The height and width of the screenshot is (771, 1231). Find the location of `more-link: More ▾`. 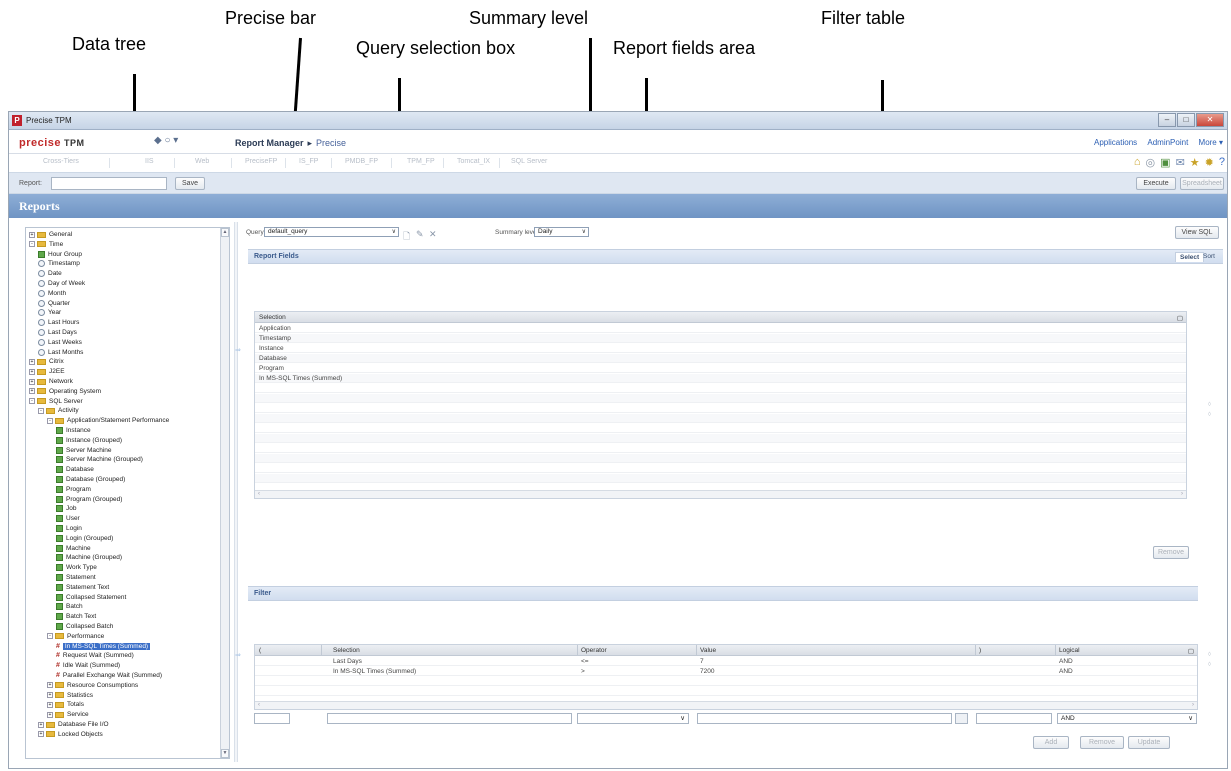

more-link: More ▾ is located at coordinates (1211, 142).